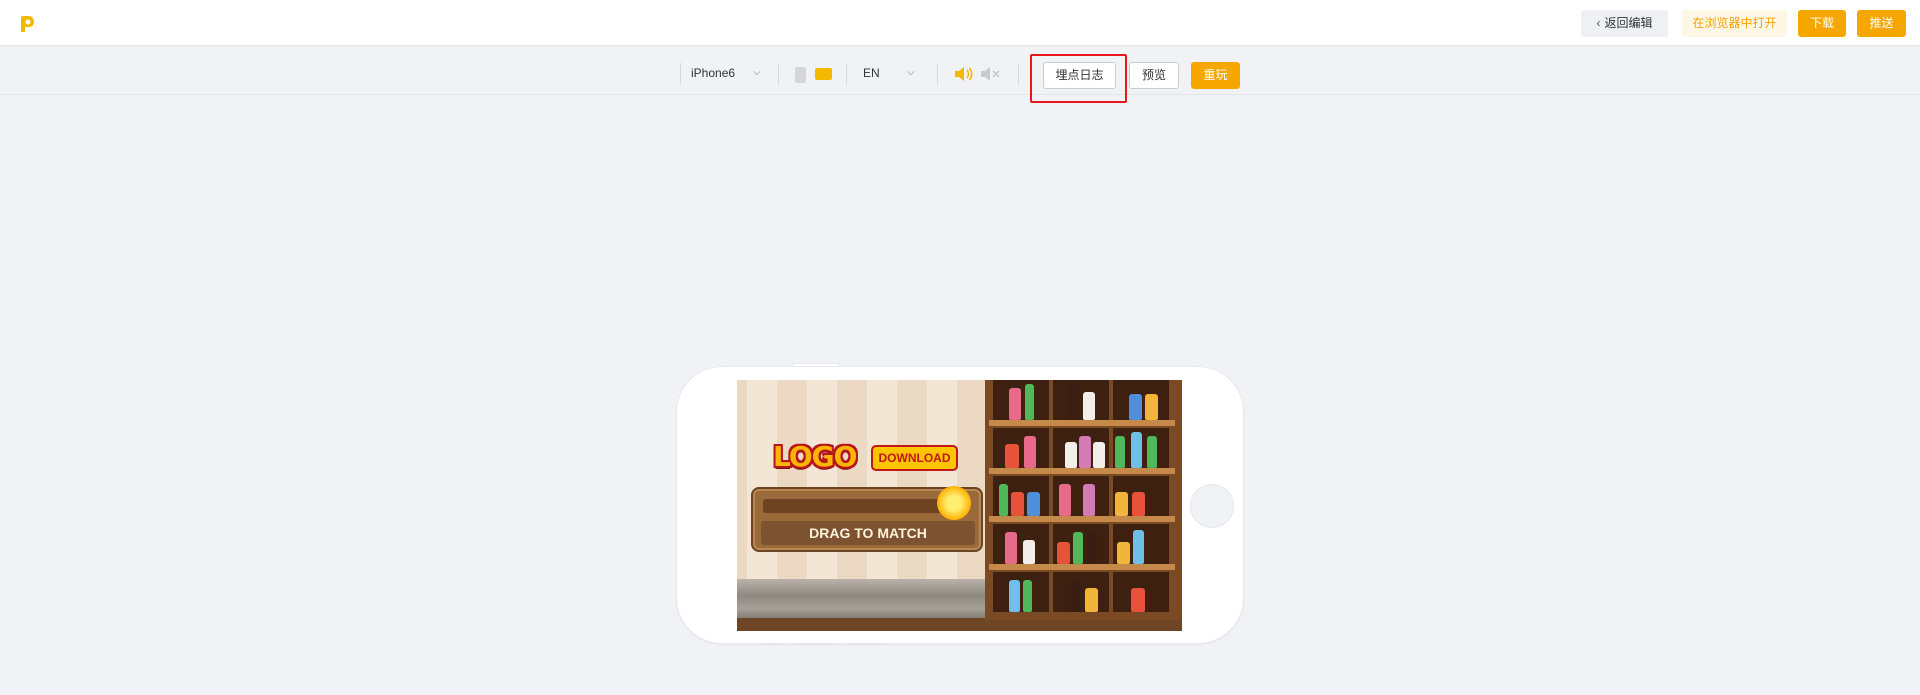 The width and height of the screenshot is (1920, 695). What do you see at coordinates (1628, 23) in the screenshot?
I see `back-to-edit-label: 返回编辑` at bounding box center [1628, 23].